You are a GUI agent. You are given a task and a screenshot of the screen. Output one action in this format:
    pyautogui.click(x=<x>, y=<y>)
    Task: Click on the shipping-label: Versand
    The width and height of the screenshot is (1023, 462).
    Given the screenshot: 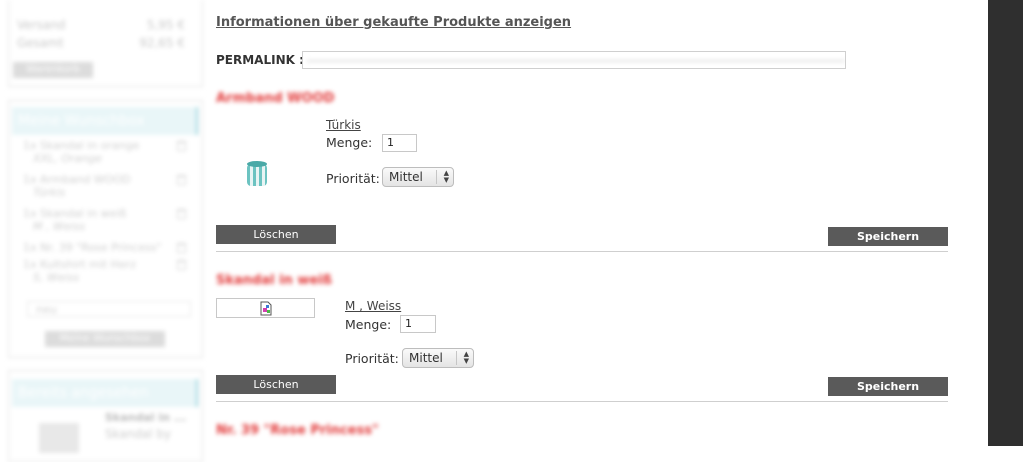 What is the action you would take?
    pyautogui.click(x=41, y=25)
    